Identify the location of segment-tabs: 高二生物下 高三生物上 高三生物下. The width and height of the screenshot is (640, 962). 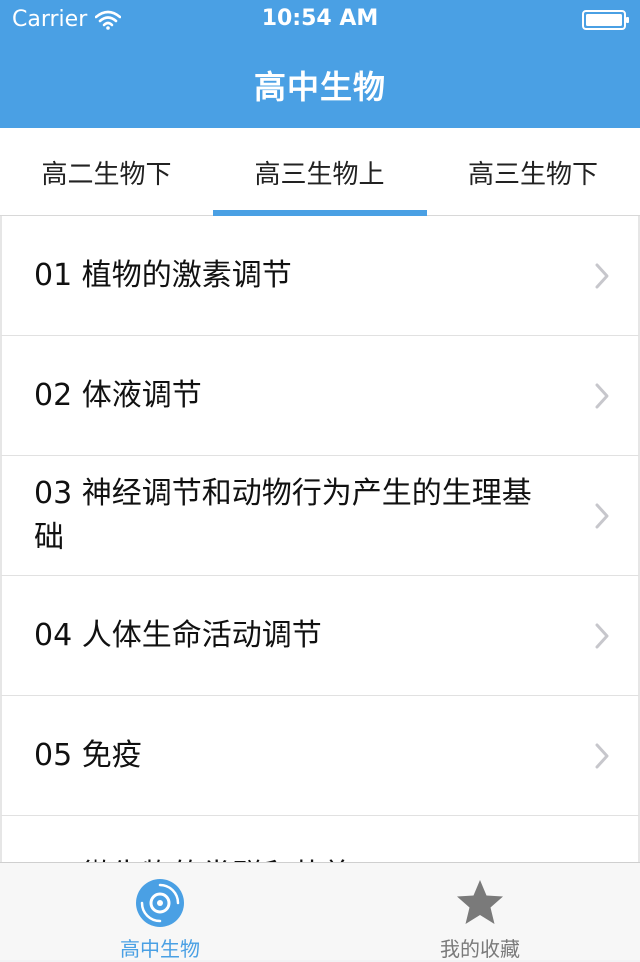
(320, 172).